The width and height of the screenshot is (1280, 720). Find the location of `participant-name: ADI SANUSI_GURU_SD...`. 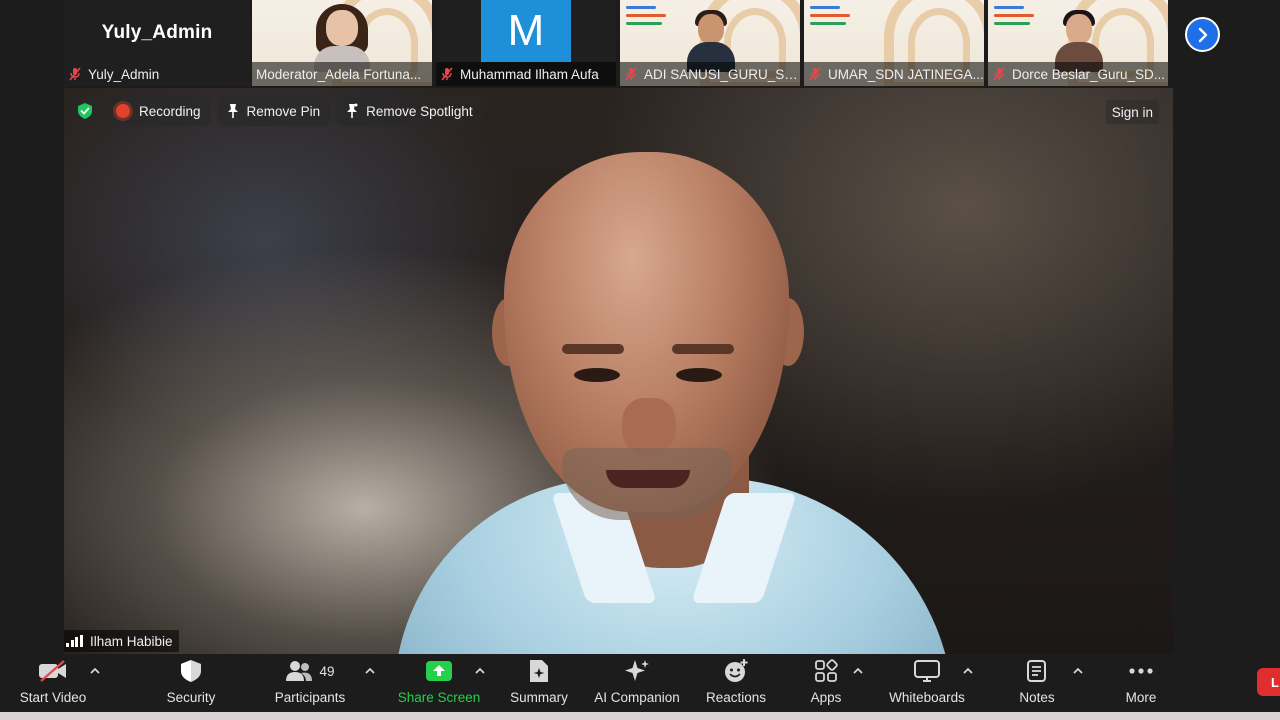

participant-name: ADI SANUSI_GURU_SD... is located at coordinates (722, 74).